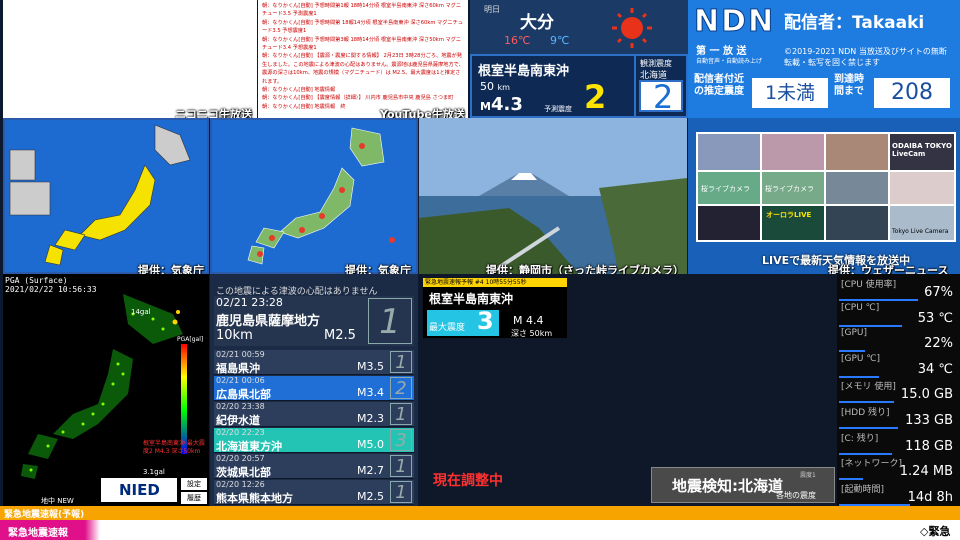  I want to click on quake-mag: M3.5, so click(370, 366).